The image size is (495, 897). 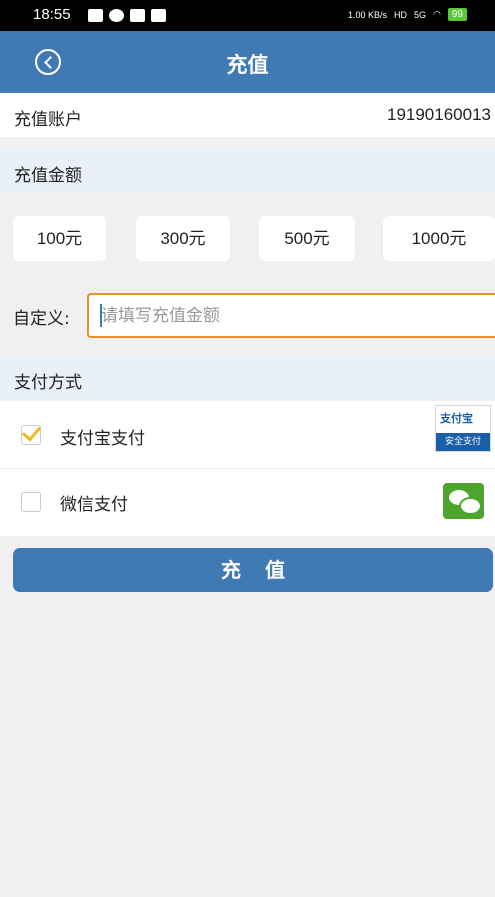 What do you see at coordinates (247, 15) in the screenshot?
I see `status-bar: 18:55 1.00 KB/s HD 5G ◠ 99` at bounding box center [247, 15].